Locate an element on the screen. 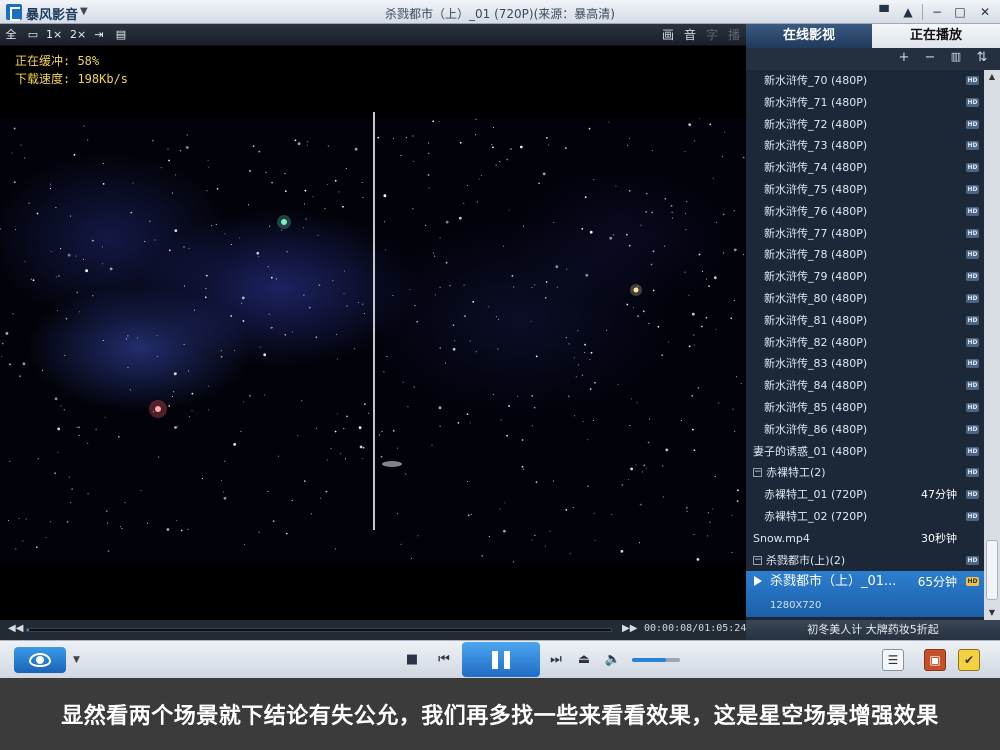  playback-button: 播 is located at coordinates (734, 35).